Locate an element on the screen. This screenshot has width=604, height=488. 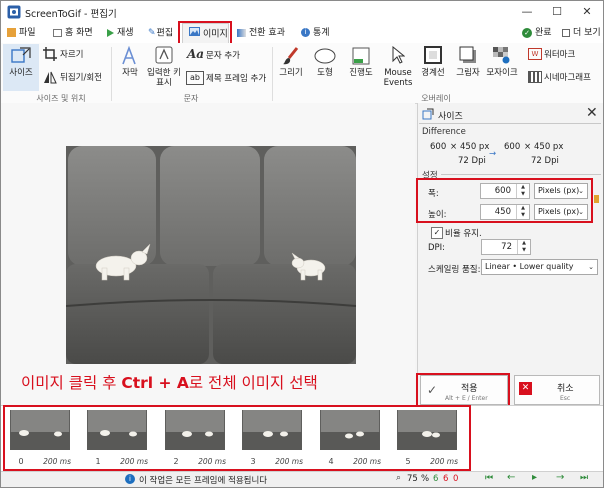
dpi-input: 72 ▲ ▼ is located at coordinates (506, 247).